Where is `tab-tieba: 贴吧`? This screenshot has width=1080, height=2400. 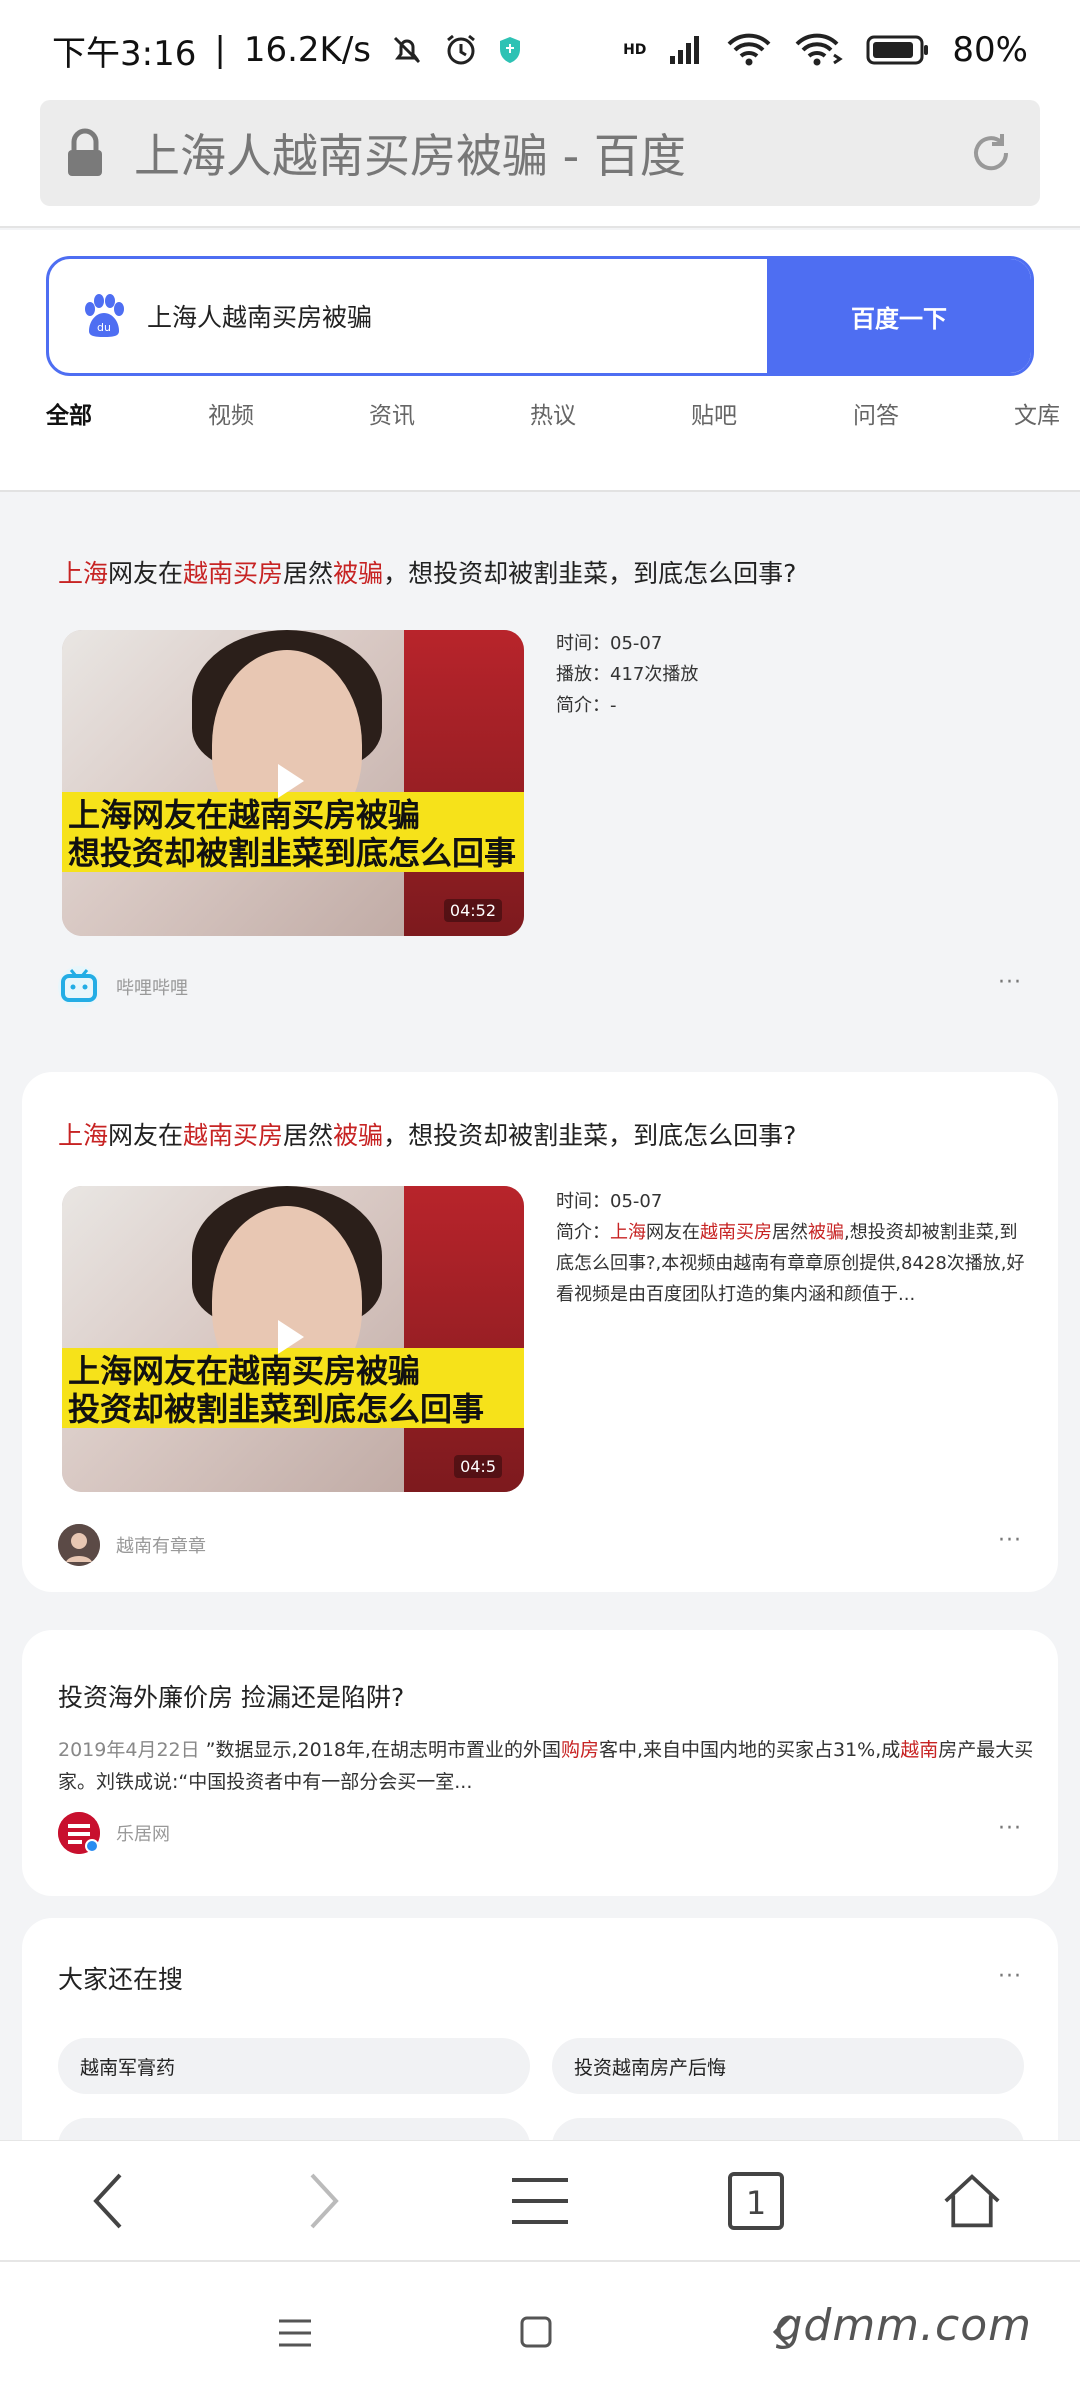
tab-tieba: 贴吧 is located at coordinates (714, 413).